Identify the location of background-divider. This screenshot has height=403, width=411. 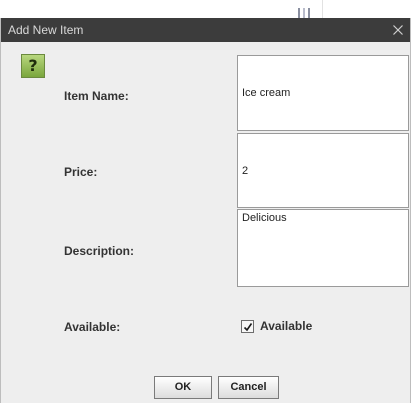
(322, 9).